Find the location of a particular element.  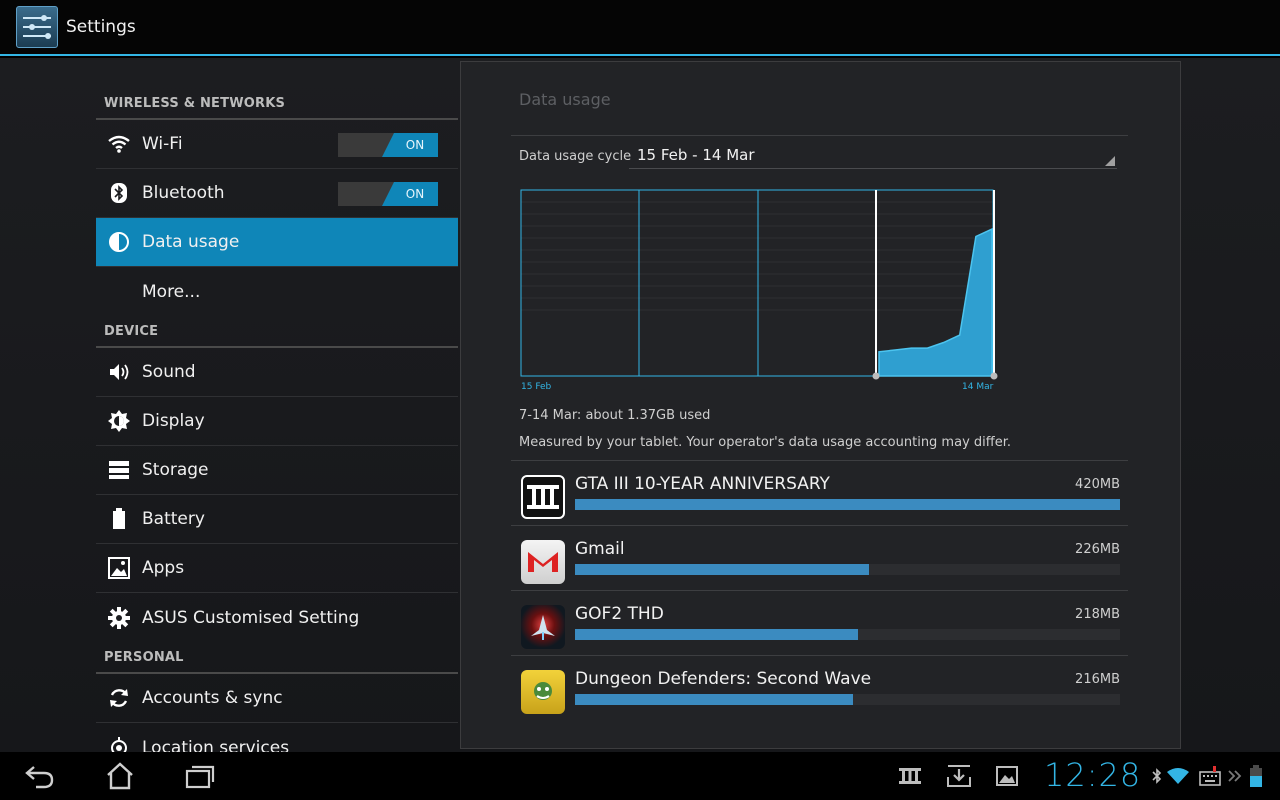

gmail-app-icon is located at coordinates (543, 562).